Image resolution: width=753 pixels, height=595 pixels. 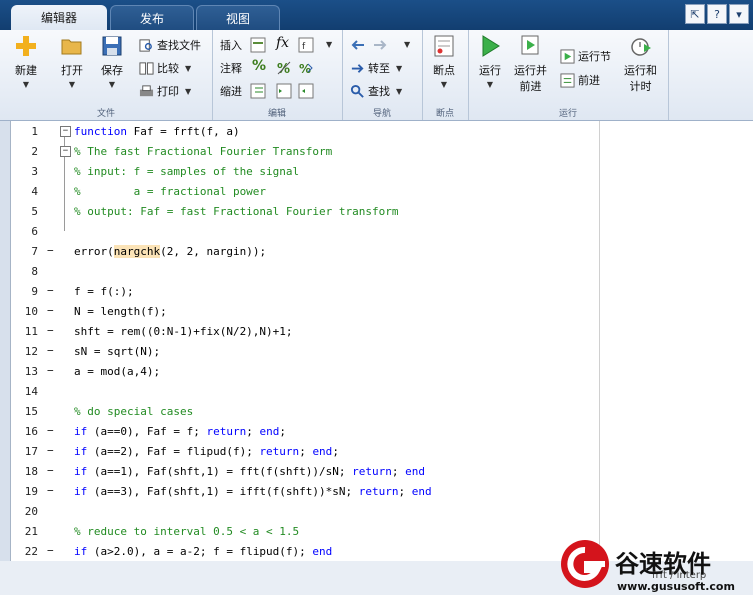 I want to click on print-button: 打印 ▼, so click(x=165, y=91).